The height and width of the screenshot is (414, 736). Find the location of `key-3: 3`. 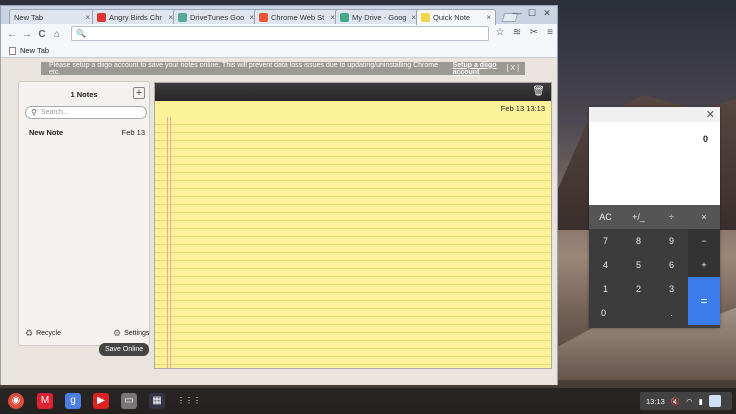

key-3: 3 is located at coordinates (671, 289).